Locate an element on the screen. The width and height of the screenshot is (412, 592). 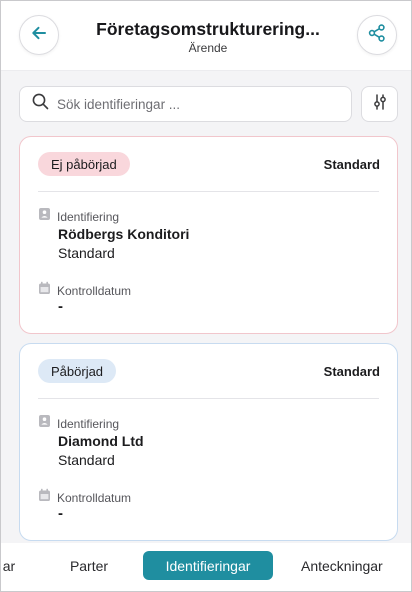
share-button is located at coordinates (377, 35).